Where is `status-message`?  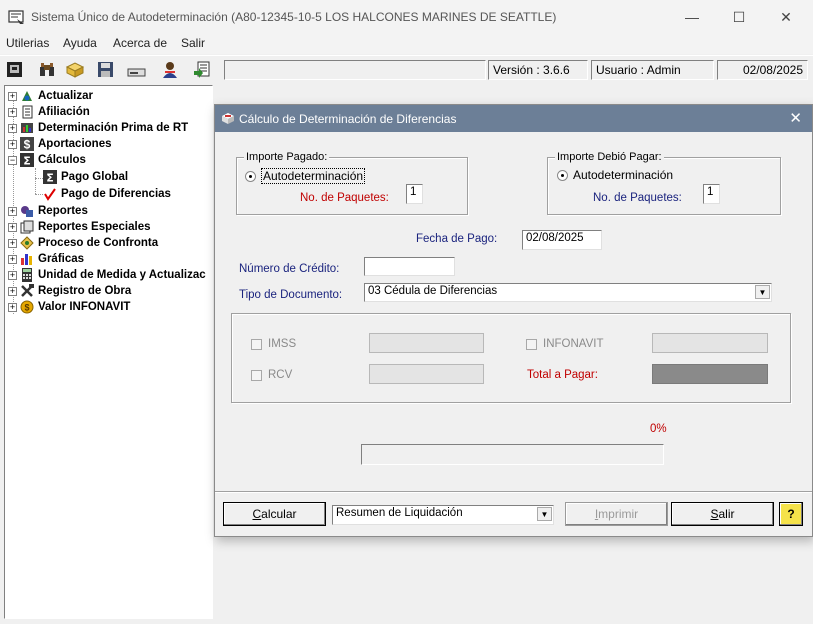
status-message is located at coordinates (355, 70).